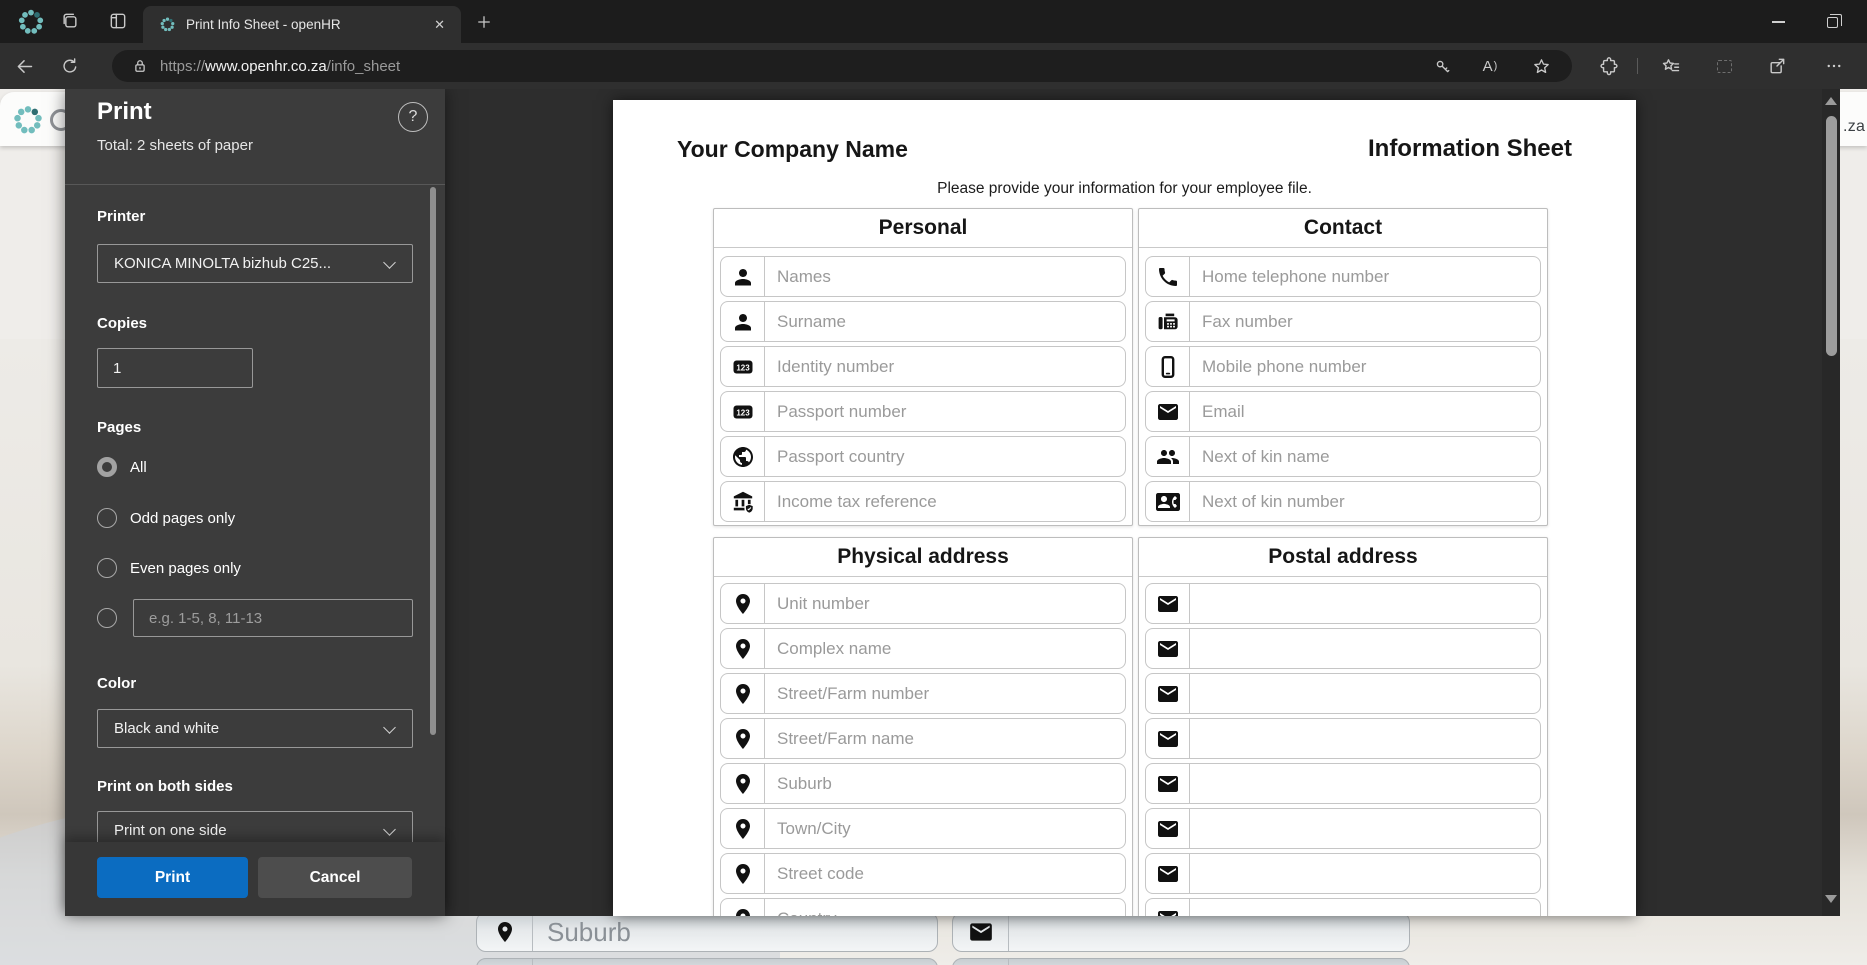 This screenshot has height=965, width=1867. Describe the element at coordinates (335, 877) in the screenshot. I see `cancel-button: Cancel` at that location.